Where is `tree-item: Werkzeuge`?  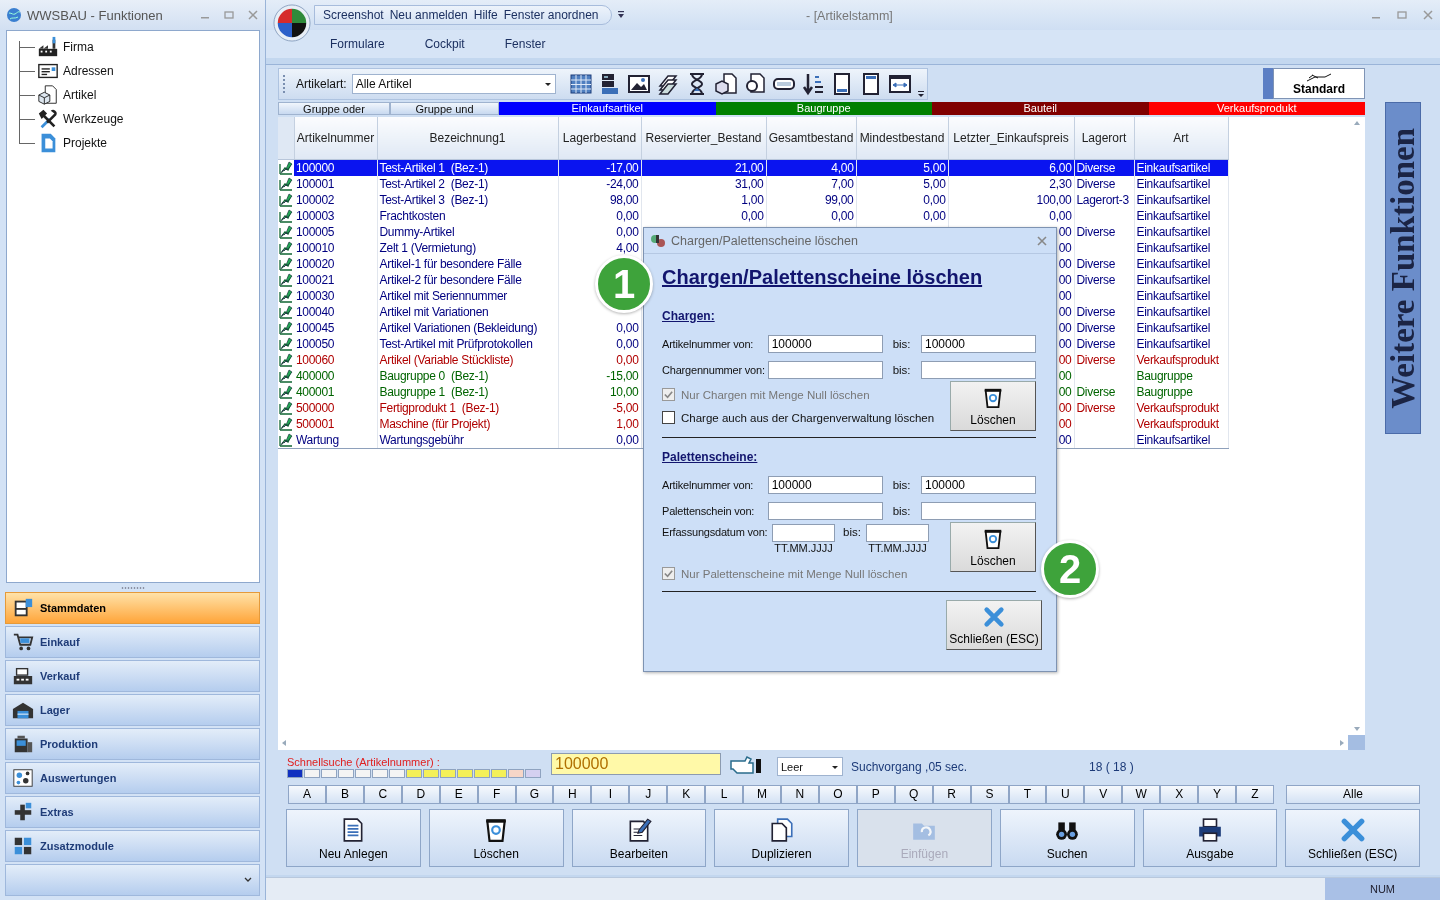
tree-item: Werkzeuge is located at coordinates (93, 119).